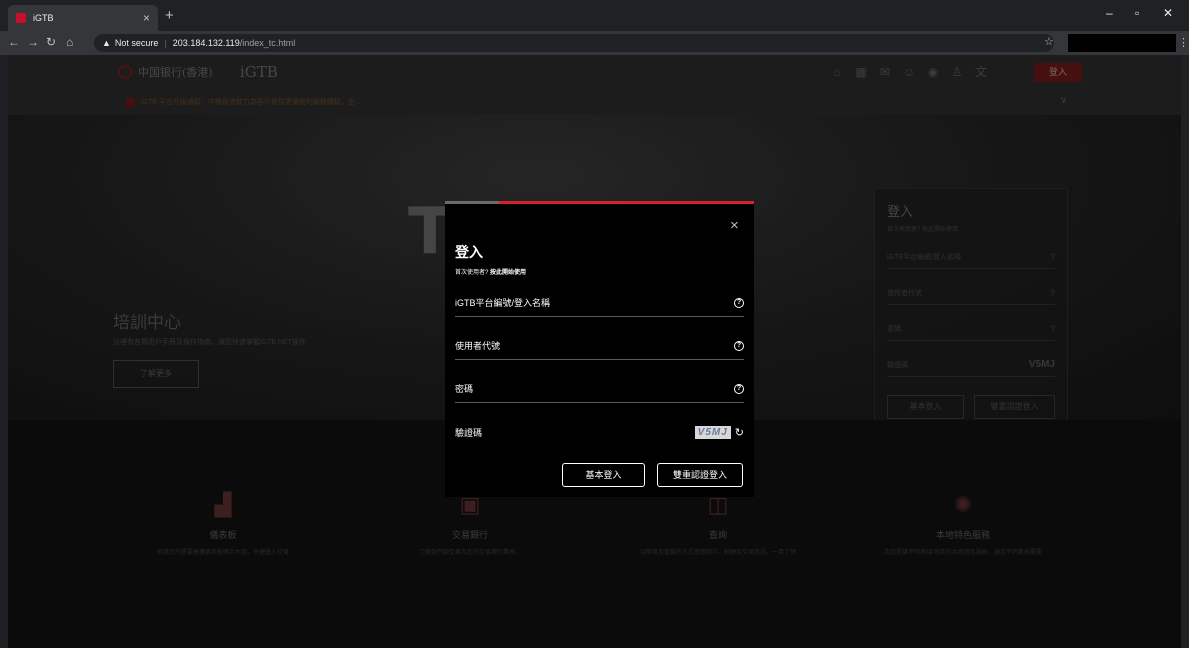 The height and width of the screenshot is (648, 1189). I want to click on platform-id-field: iGTB平台編號/登入名稱 ?, so click(599, 303).